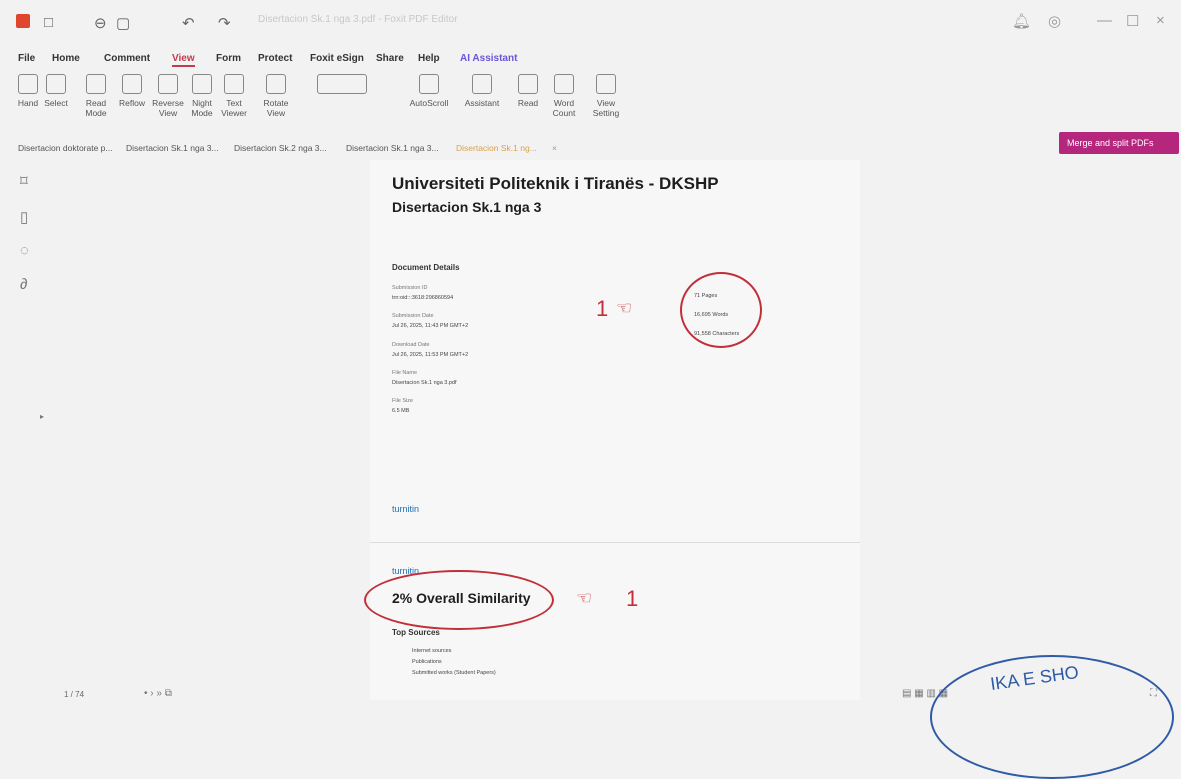 The image size is (1181, 779). I want to click on assistant-button: Assistant, so click(482, 91).